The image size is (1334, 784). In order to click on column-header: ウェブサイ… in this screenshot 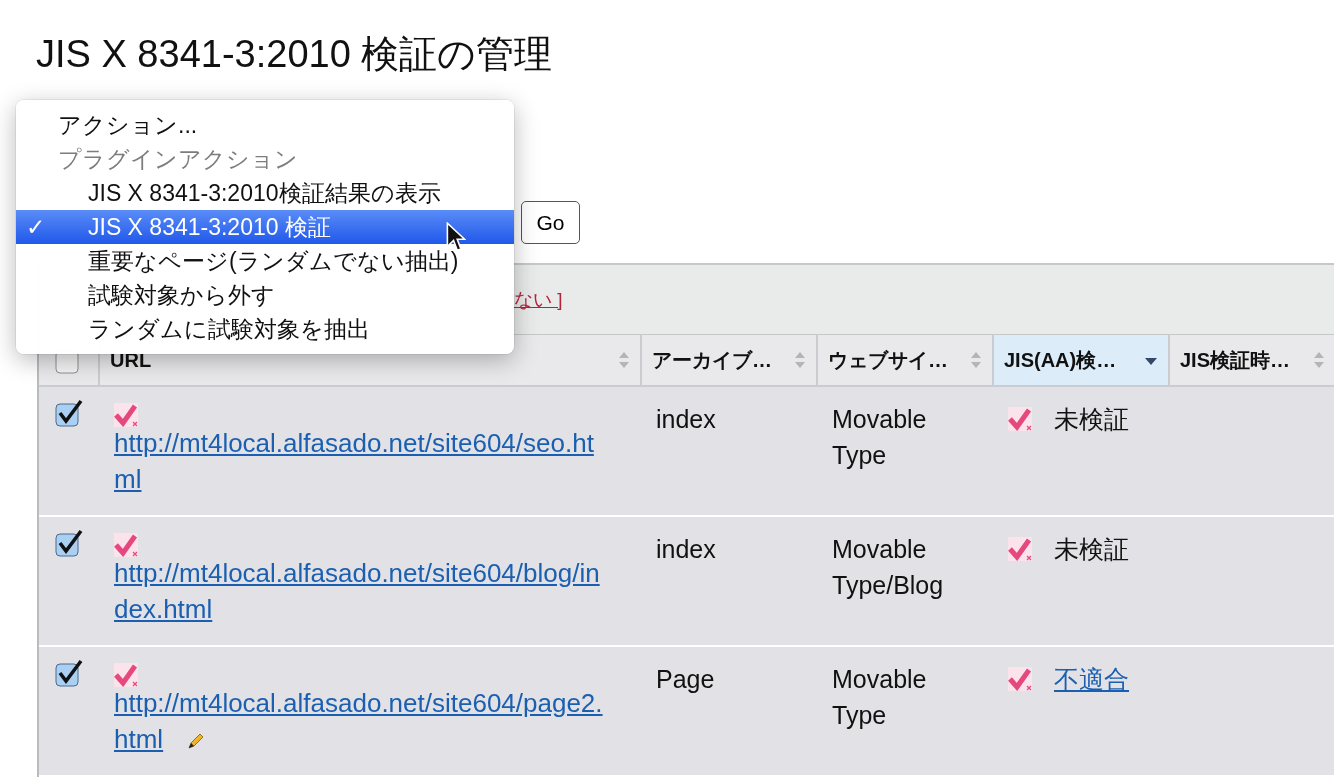, I will do `click(905, 360)`.